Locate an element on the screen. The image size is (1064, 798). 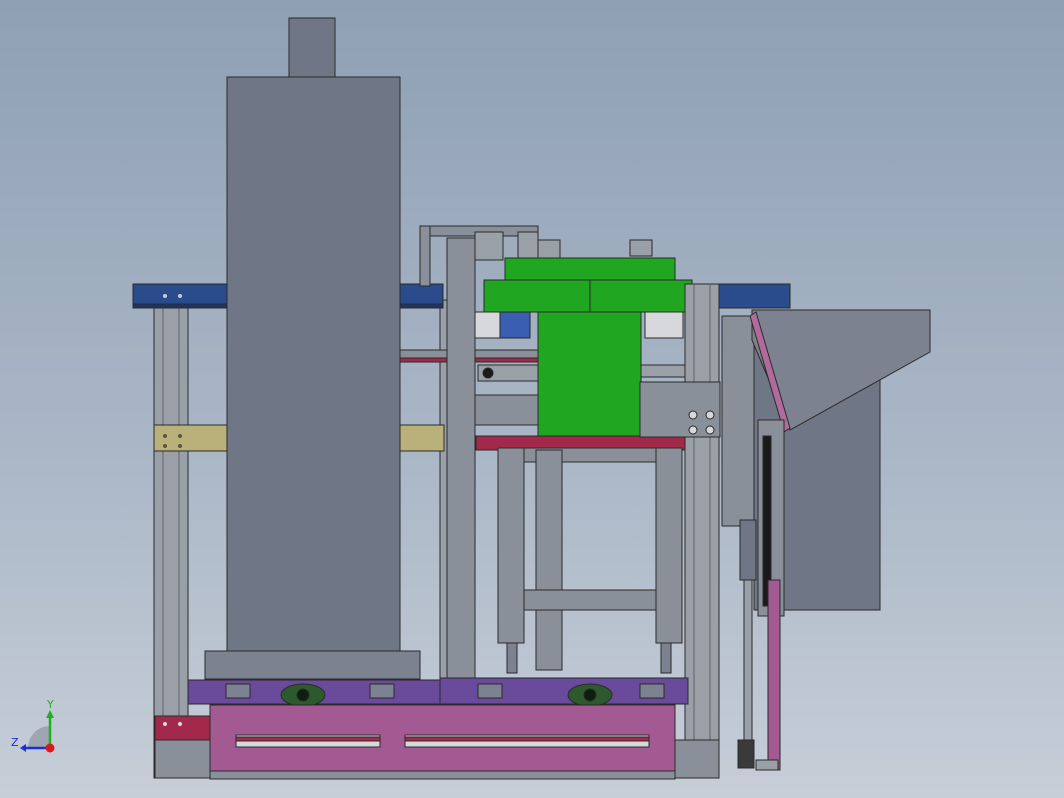
orientation-triad: Y Z is located at coordinates (33, 725).